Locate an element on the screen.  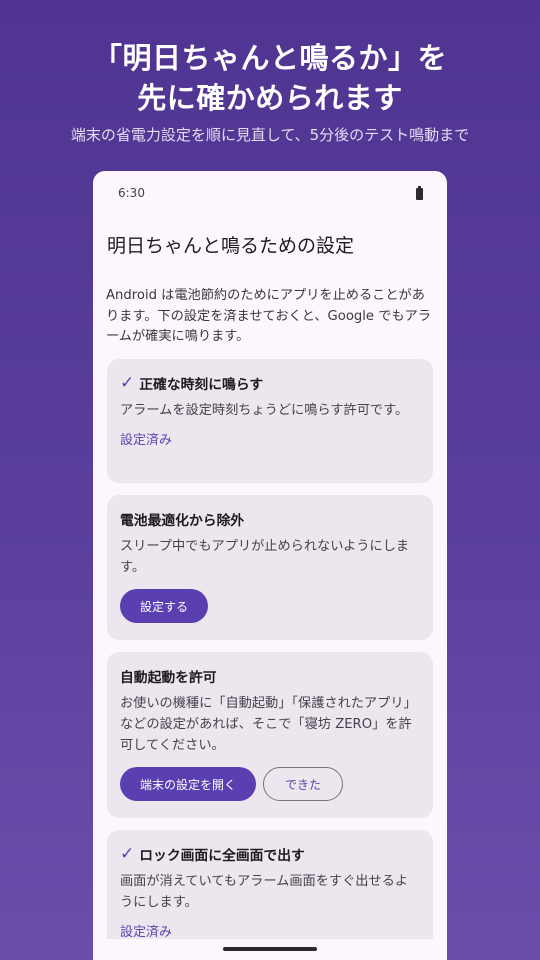
done-button: できた is located at coordinates (303, 784).